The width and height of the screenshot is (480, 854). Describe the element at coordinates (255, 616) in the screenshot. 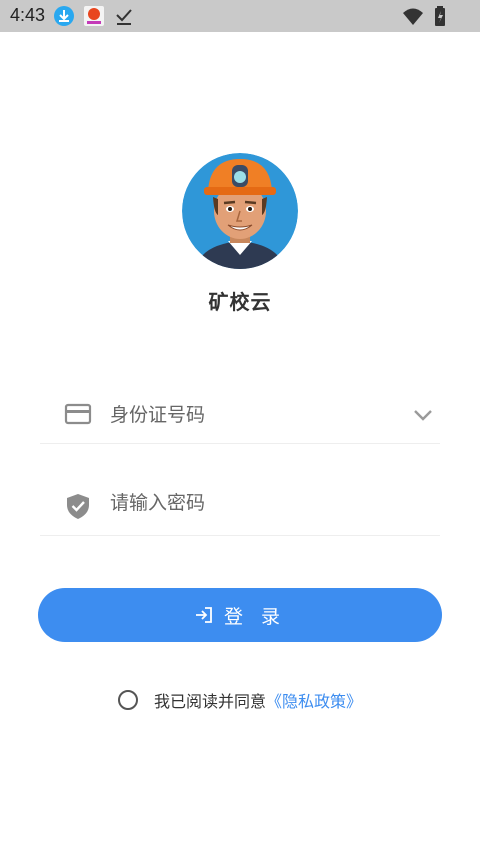

I see `login-label: 登 录` at that location.